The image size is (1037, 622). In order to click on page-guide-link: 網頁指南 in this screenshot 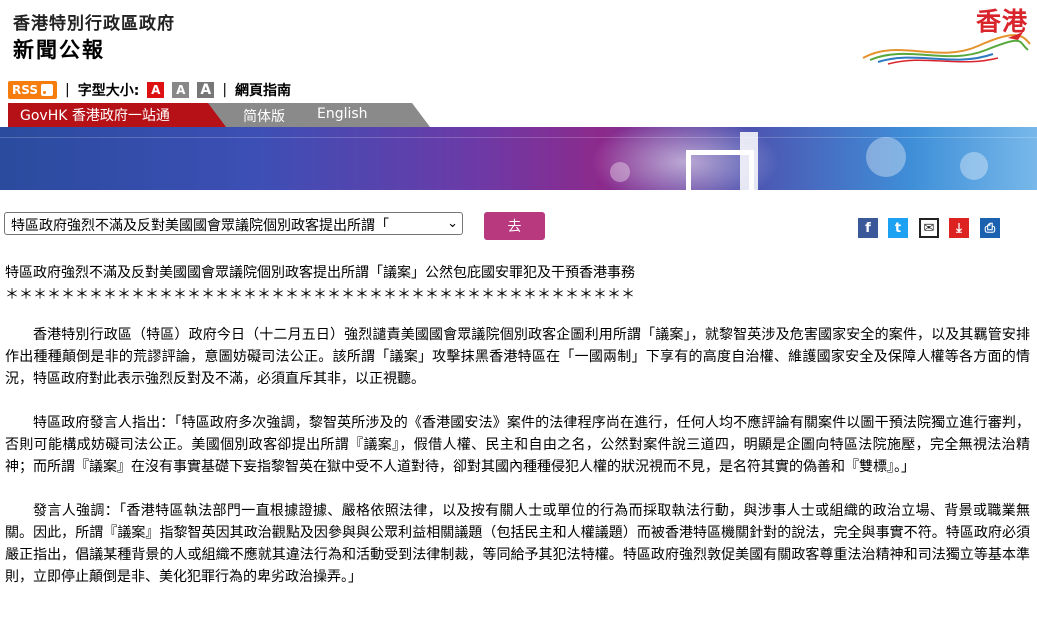, I will do `click(263, 90)`.